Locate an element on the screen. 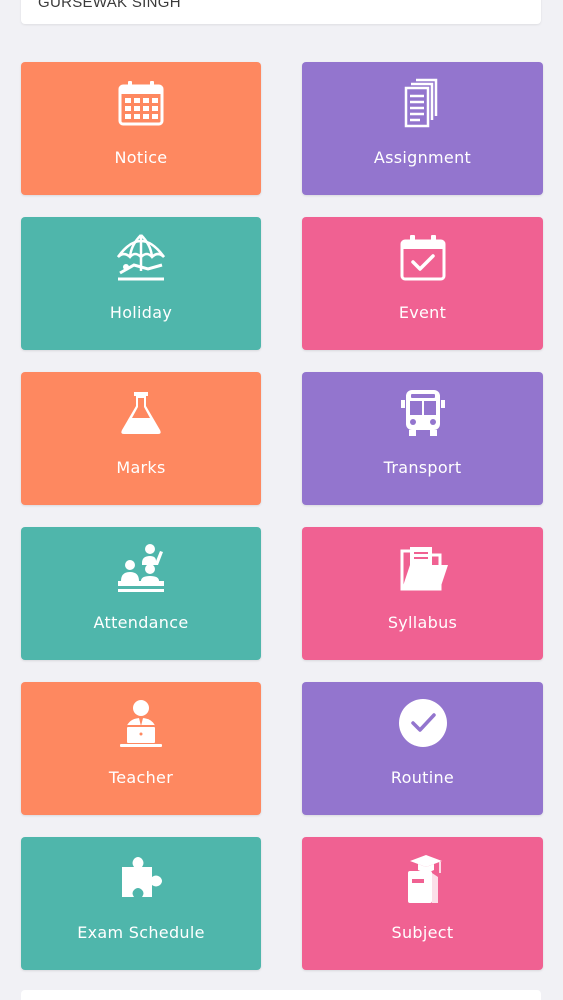  assignment-tile: Assignment is located at coordinates (422, 128).